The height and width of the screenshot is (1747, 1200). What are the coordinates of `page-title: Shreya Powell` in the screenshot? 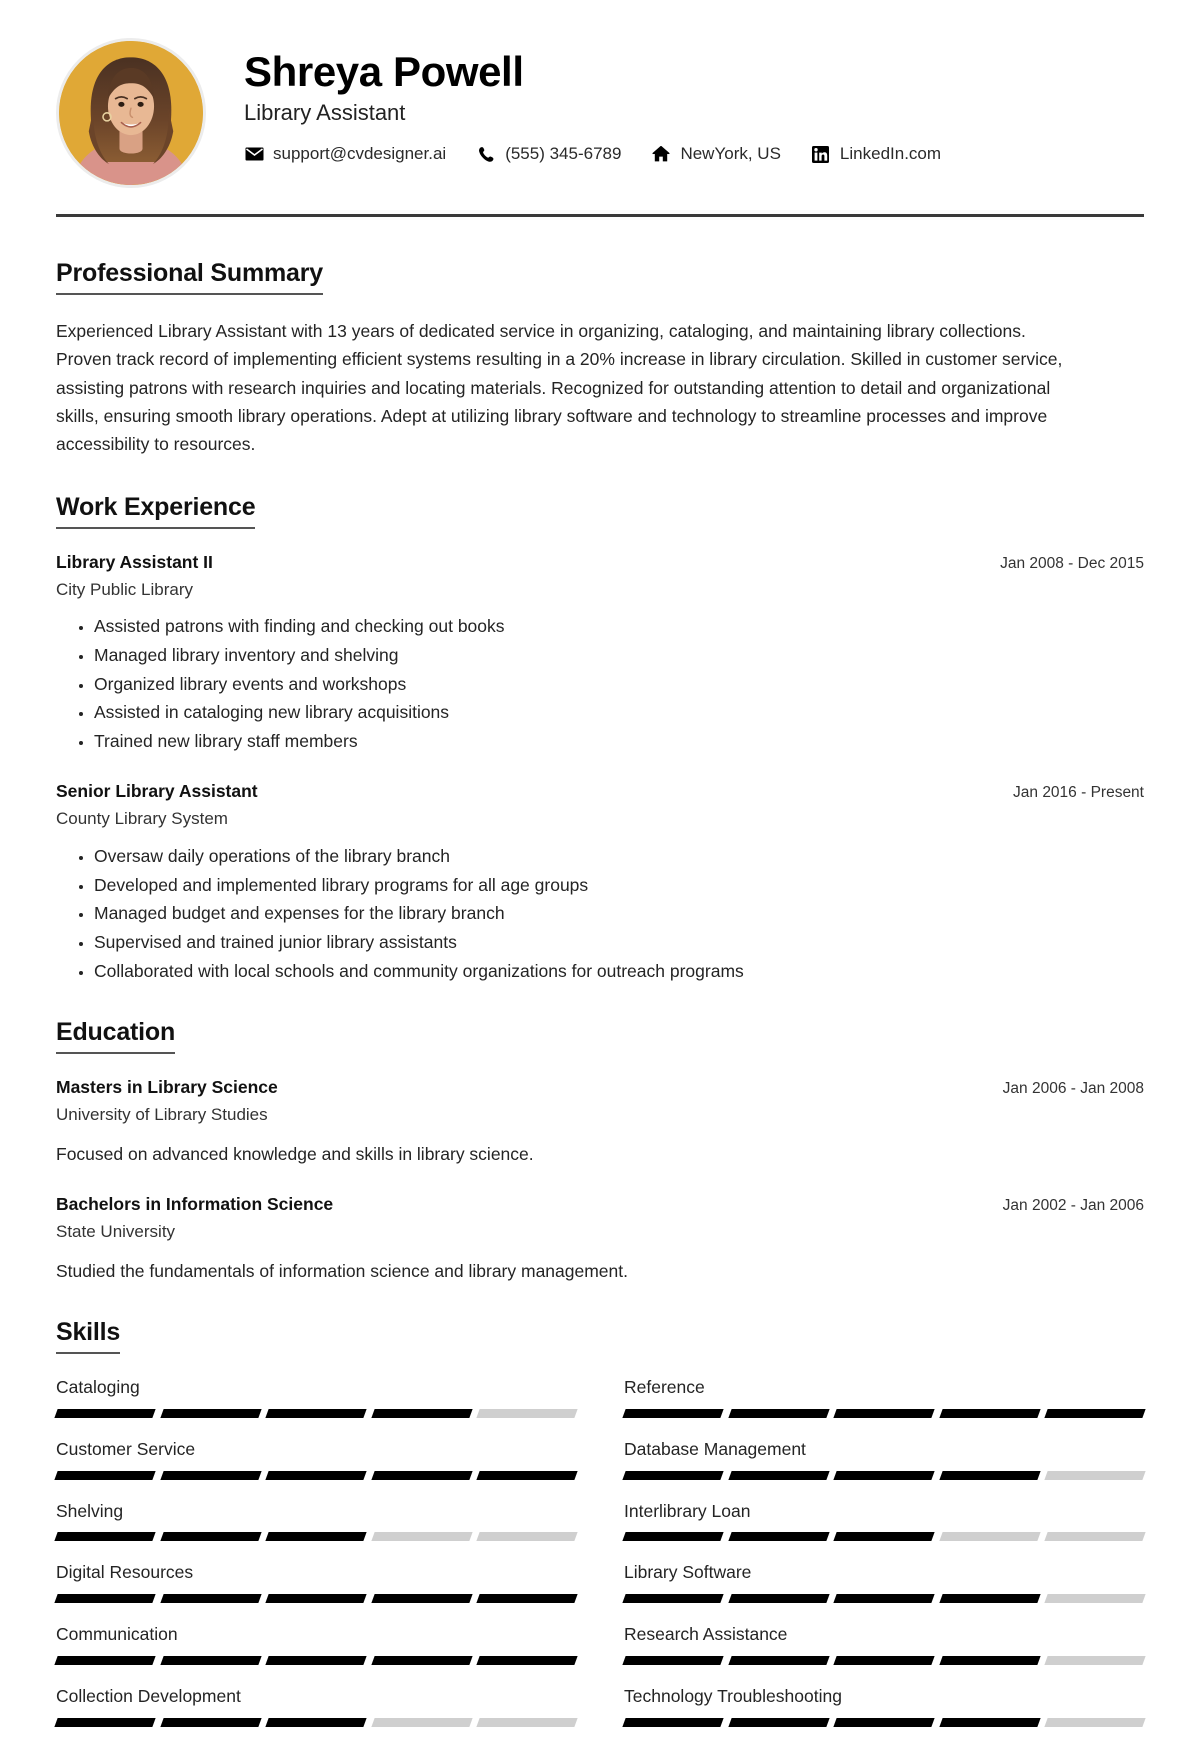 It's located at (384, 71).